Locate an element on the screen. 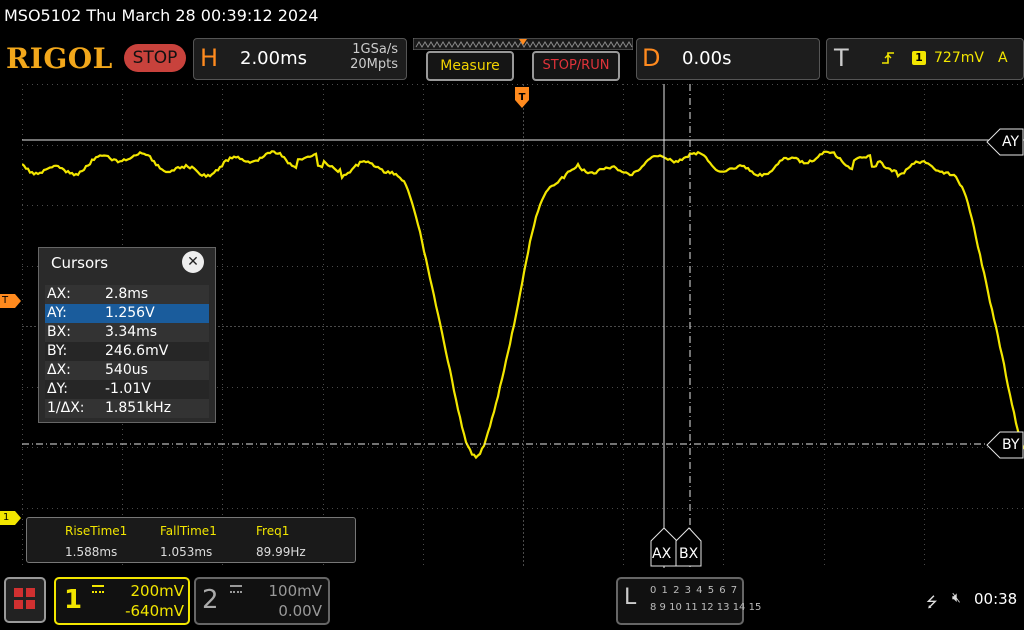 The image size is (1024, 630). speaker-muted-icon: 🔇︎ is located at coordinates (956, 598).